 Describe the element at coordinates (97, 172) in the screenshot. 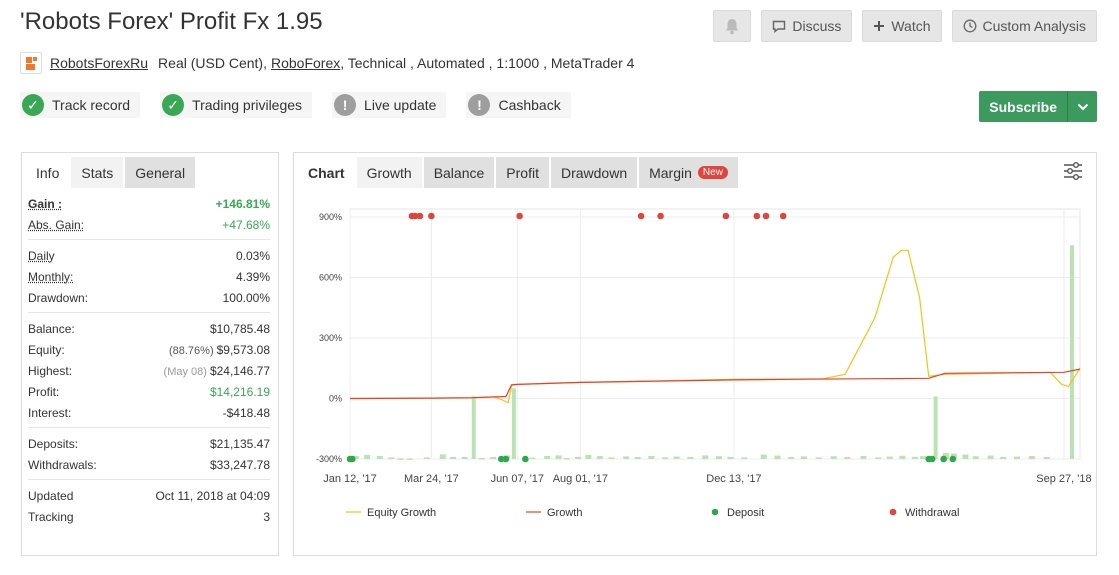

I see `tab-stats: Stats` at that location.